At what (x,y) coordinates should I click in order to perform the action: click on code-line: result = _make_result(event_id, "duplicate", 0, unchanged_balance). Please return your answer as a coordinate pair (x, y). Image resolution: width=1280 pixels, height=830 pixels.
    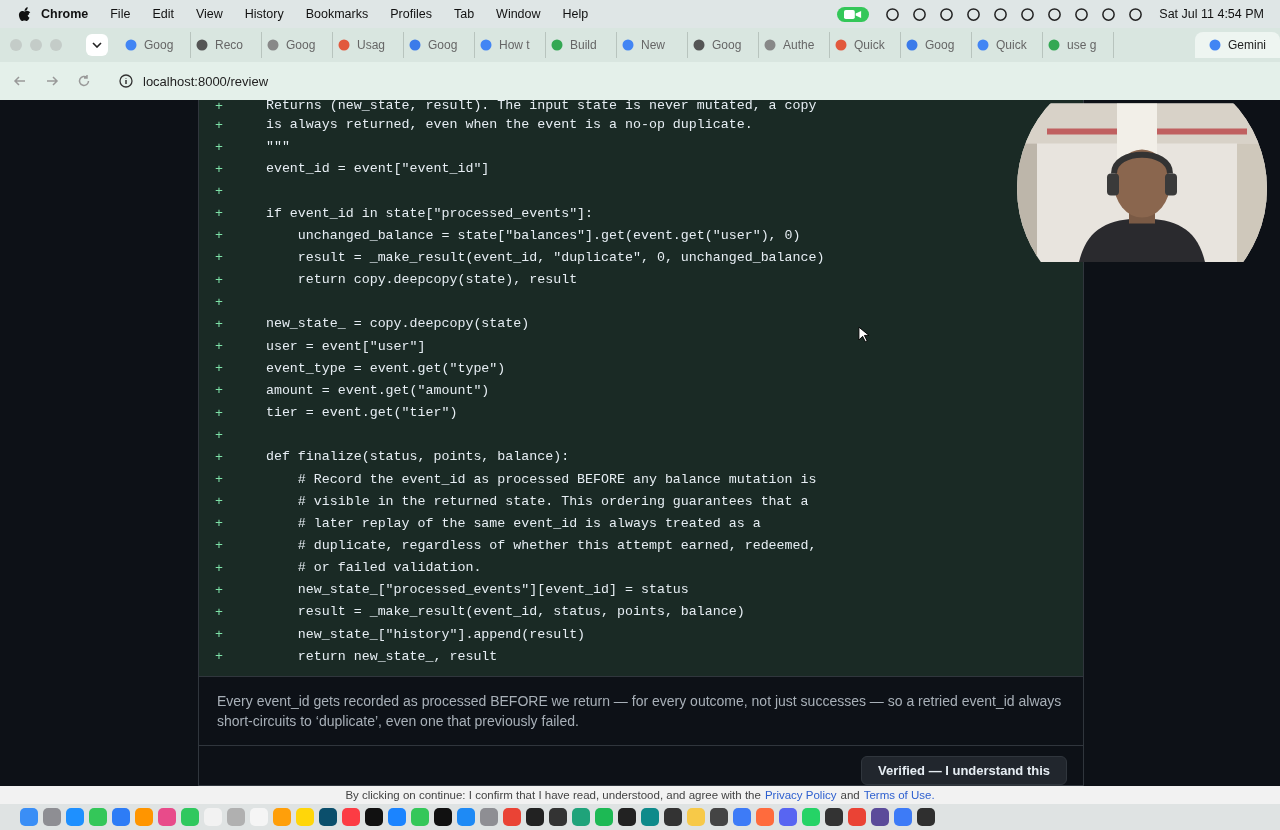
    Looking at the image, I should click on (560, 257).